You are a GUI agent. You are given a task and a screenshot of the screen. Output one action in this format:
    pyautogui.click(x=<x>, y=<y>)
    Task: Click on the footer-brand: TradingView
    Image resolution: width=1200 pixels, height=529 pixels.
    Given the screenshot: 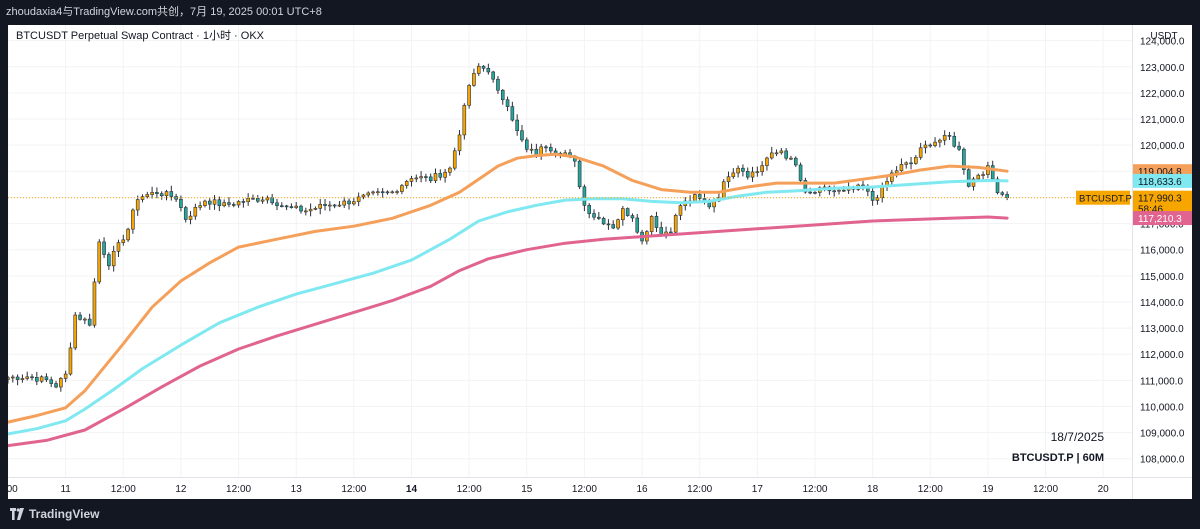 What is the action you would take?
    pyautogui.click(x=64, y=514)
    